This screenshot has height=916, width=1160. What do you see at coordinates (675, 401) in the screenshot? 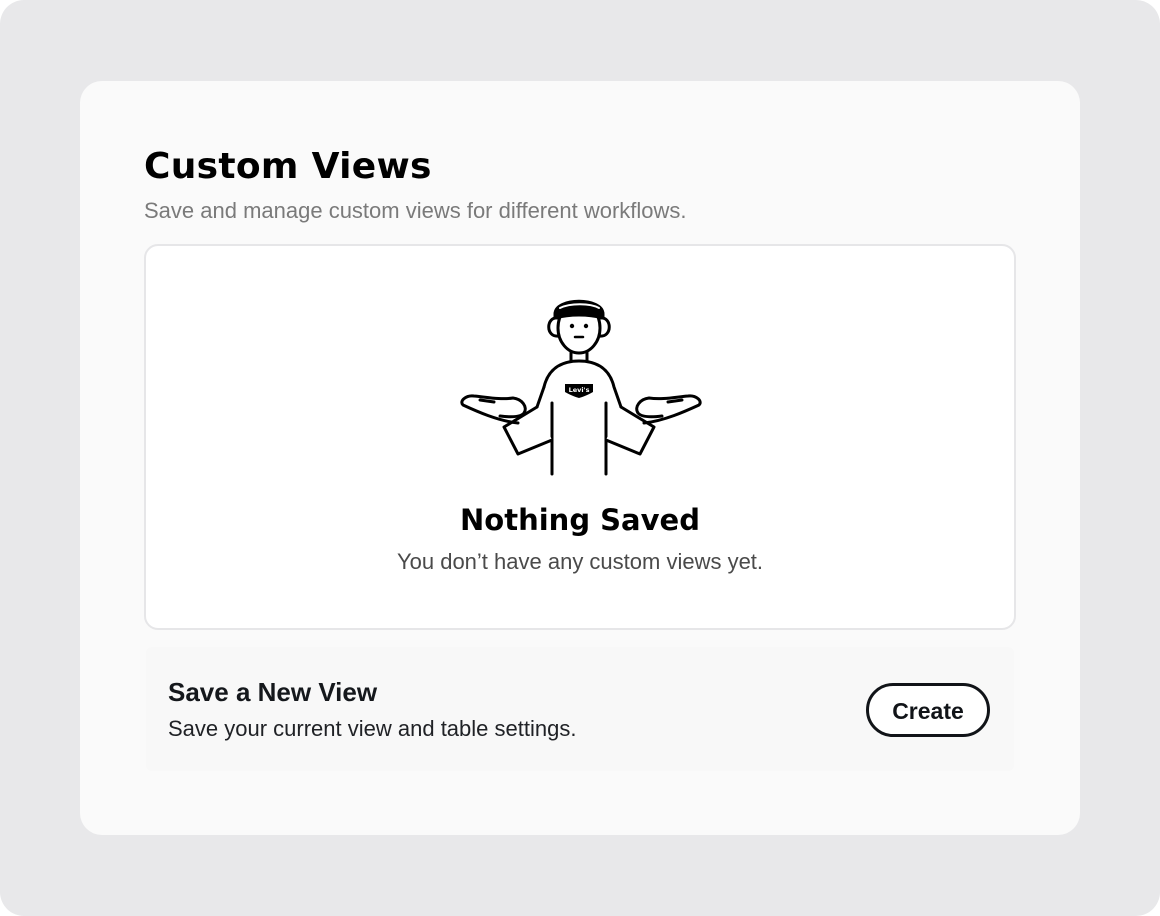
I see `right-finger-line` at bounding box center [675, 401].